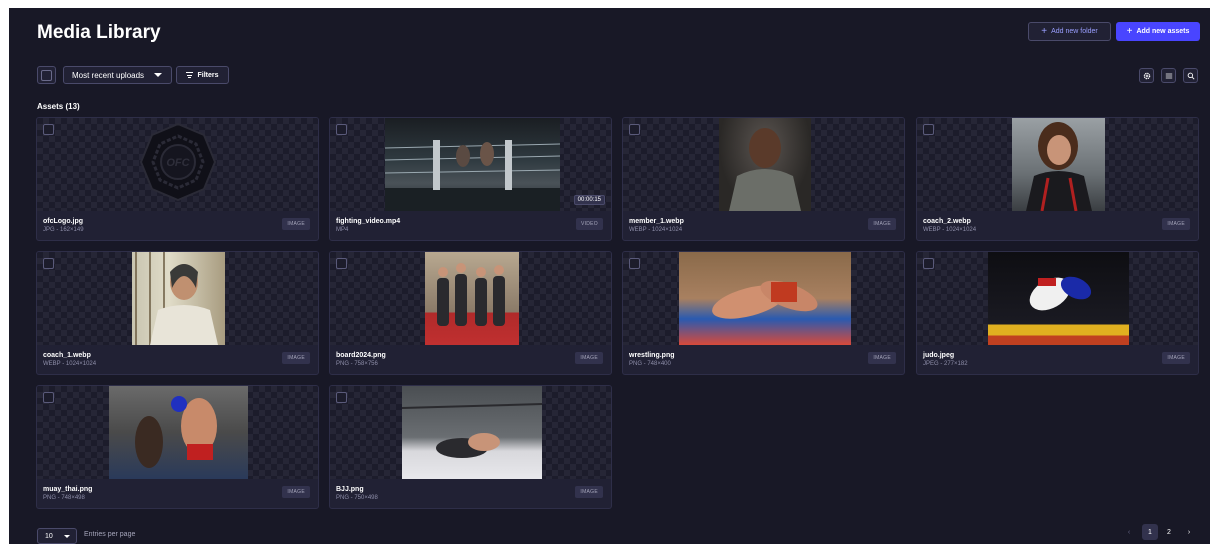 This screenshot has width=1210, height=544. I want to click on coach-2-portrait-image, so click(1058, 164).